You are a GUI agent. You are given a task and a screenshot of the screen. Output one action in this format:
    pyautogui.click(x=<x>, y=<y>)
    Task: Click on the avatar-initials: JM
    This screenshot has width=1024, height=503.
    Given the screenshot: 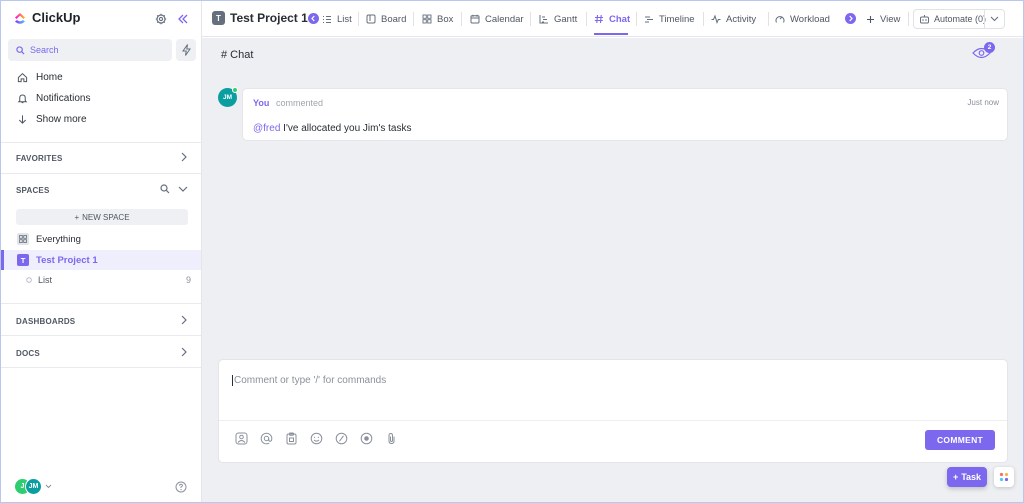 What is the action you would take?
    pyautogui.click(x=227, y=97)
    